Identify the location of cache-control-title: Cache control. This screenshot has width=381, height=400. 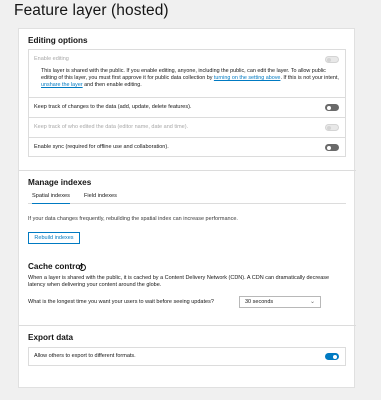
(55, 266).